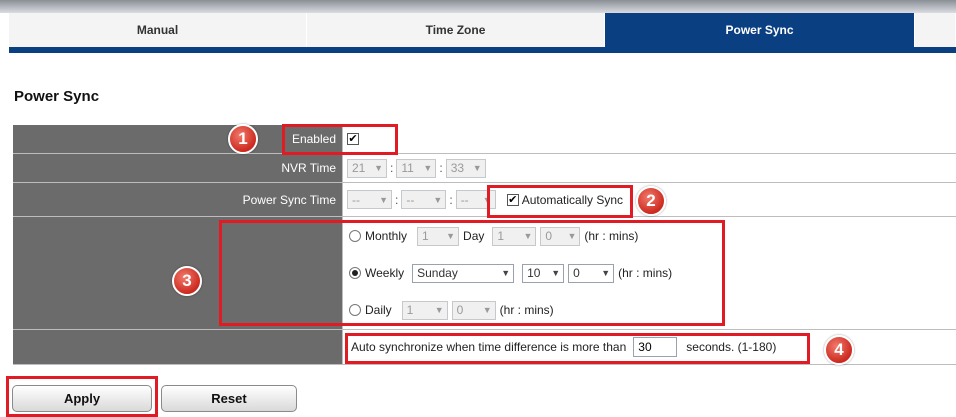 The image size is (956, 417). What do you see at coordinates (731, 347) in the screenshot?
I see `threshold-suffix: seconds. (1-180)` at bounding box center [731, 347].